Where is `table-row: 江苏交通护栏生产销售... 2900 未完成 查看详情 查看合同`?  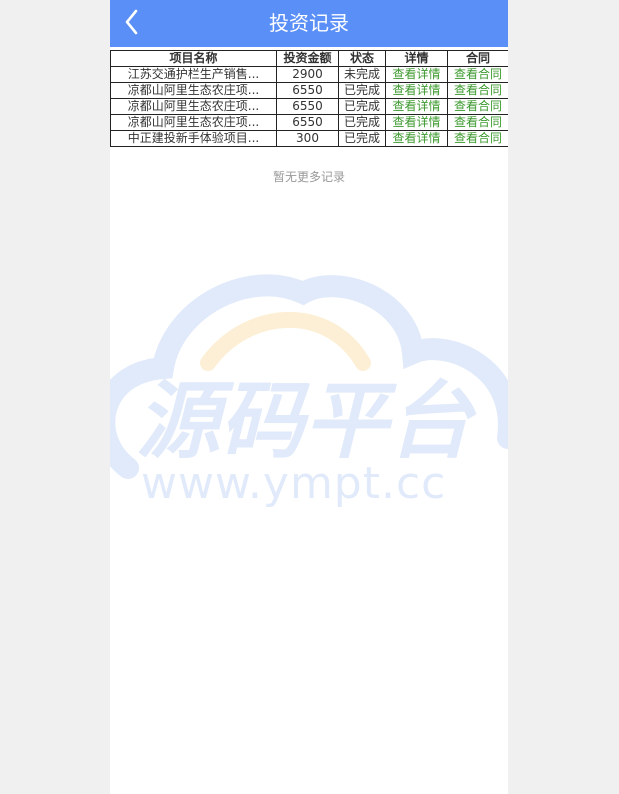 table-row: 江苏交通护栏生产销售... 2900 未完成 查看详情 查看合同 is located at coordinates (309, 74).